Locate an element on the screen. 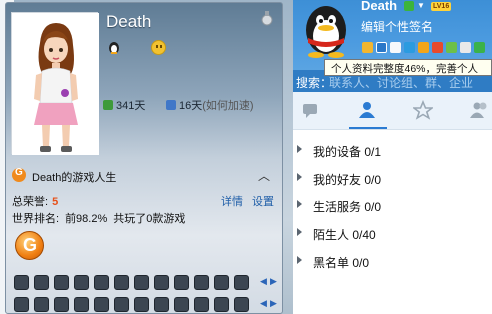  panel-tabs is located at coordinates (392, 111).